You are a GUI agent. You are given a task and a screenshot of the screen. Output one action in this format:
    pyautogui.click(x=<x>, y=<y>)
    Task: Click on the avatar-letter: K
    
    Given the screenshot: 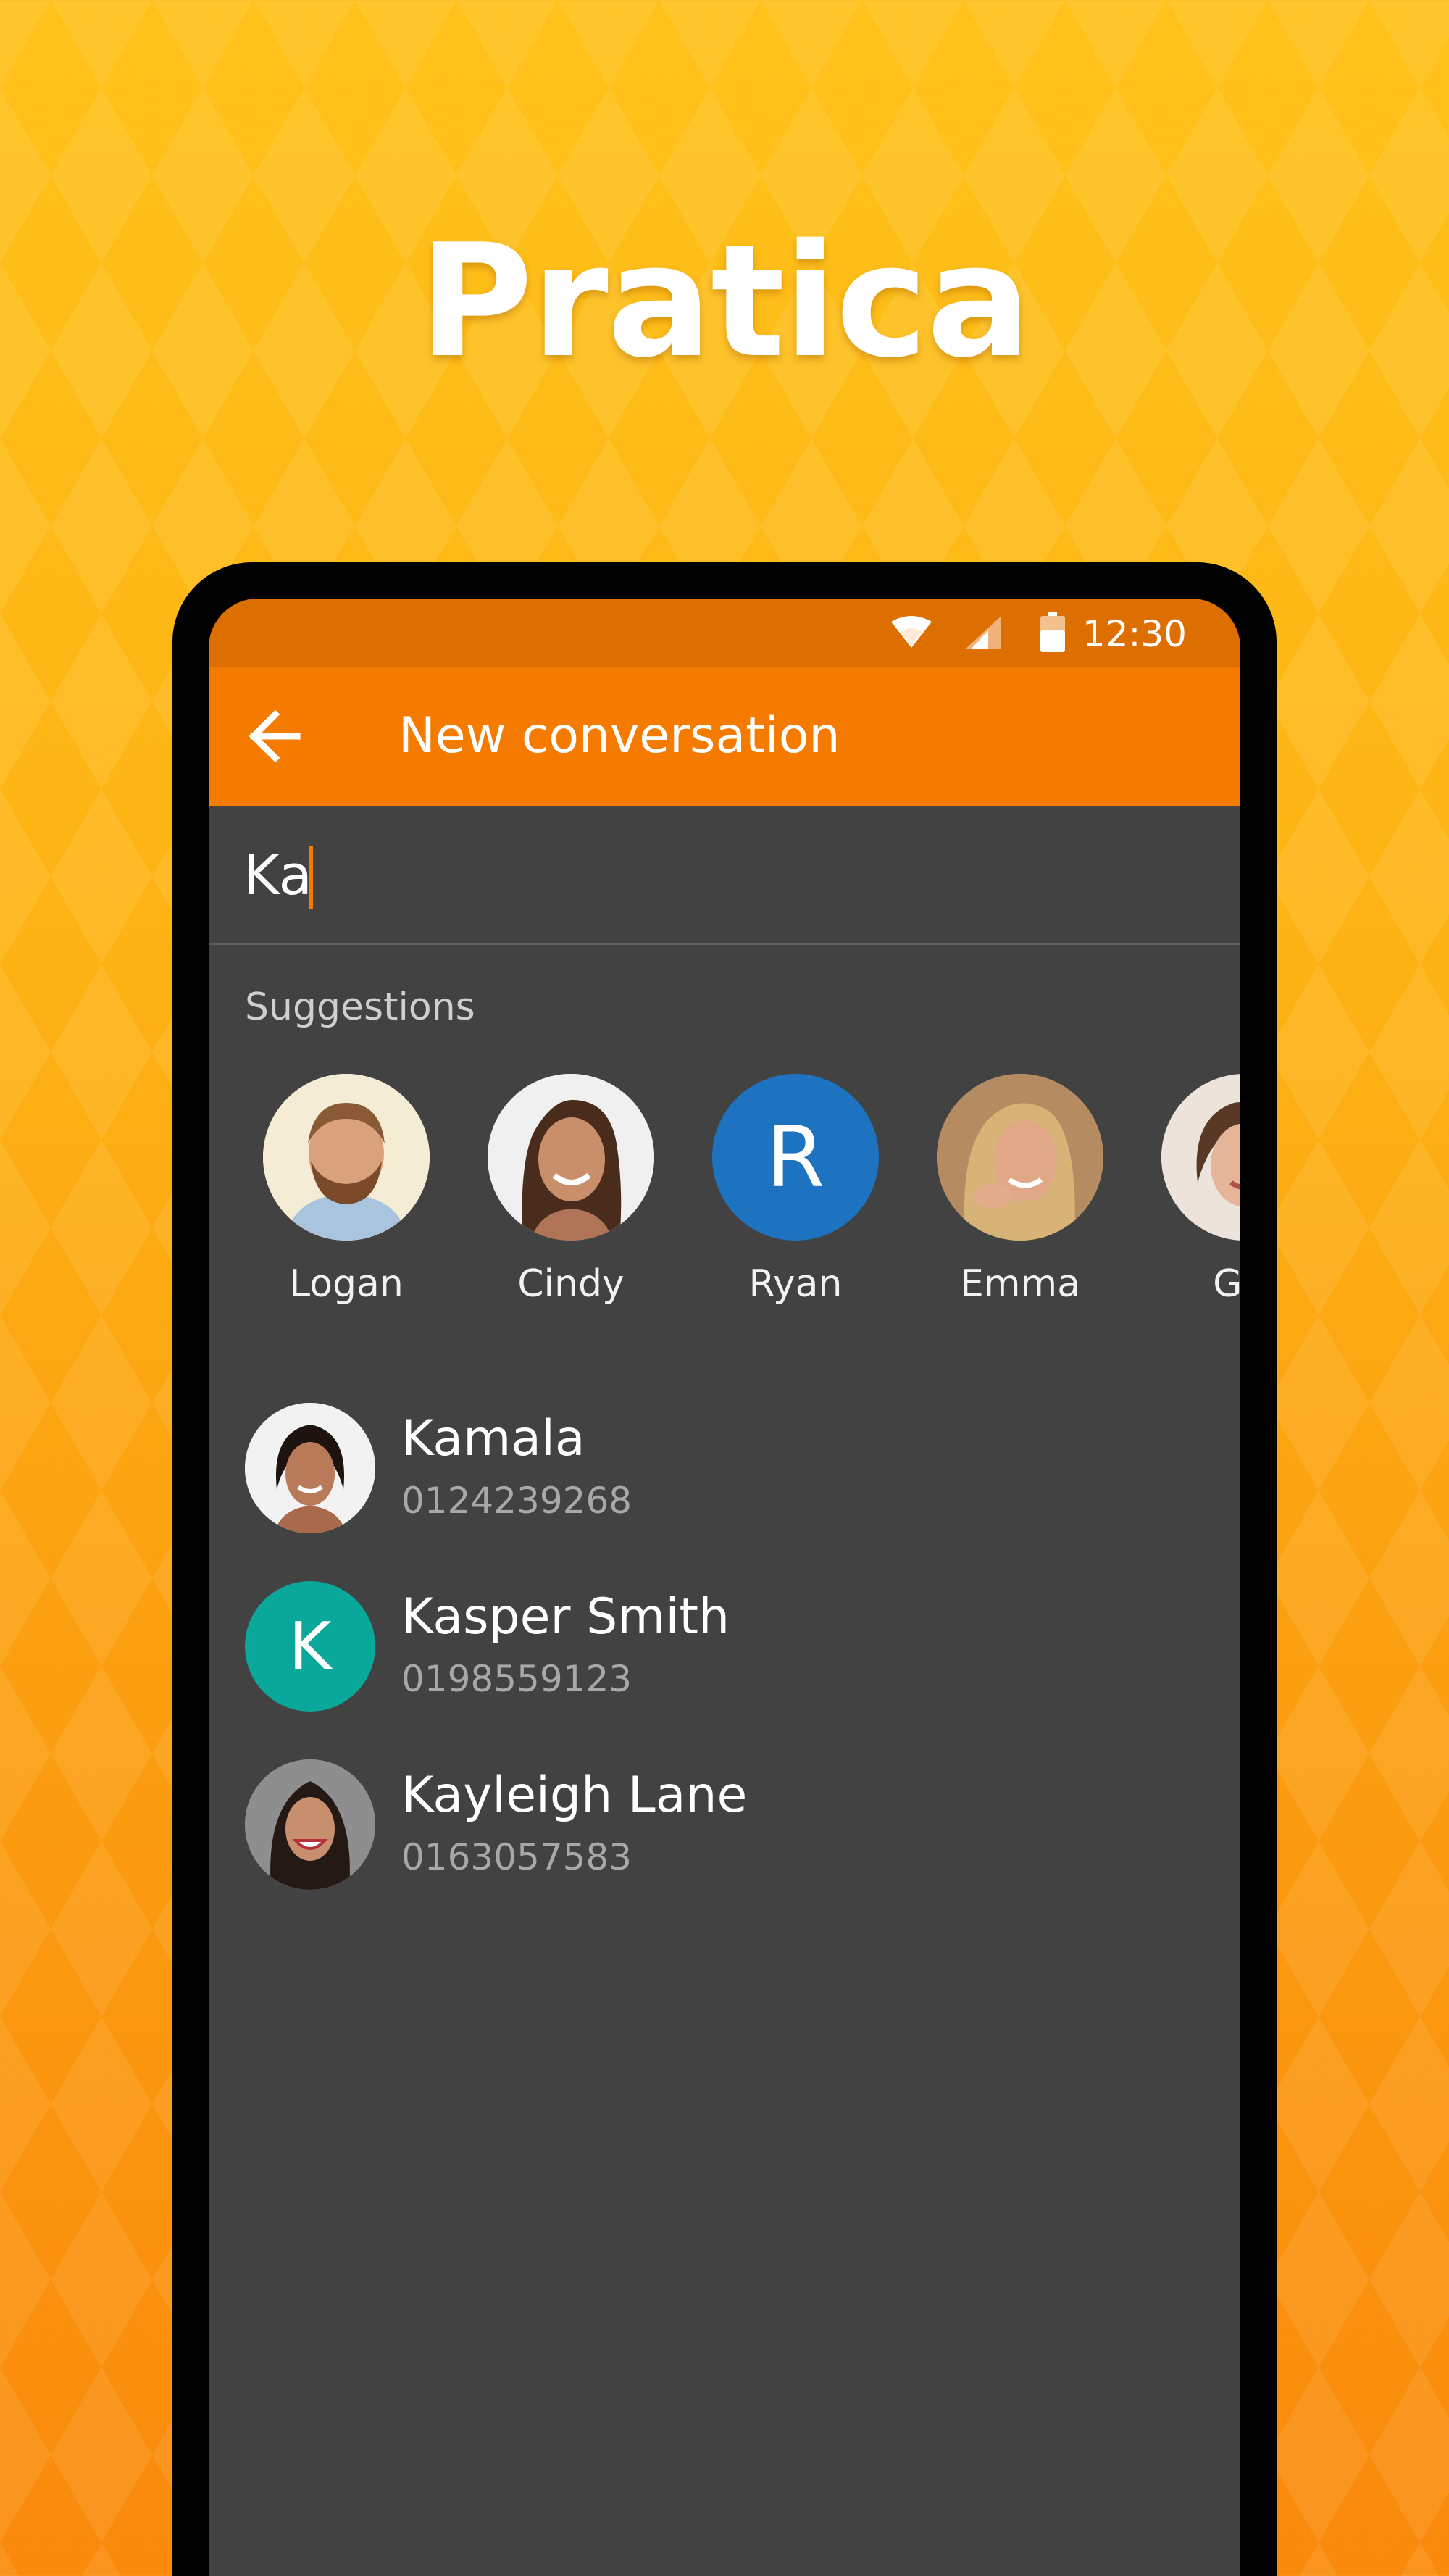 What is the action you would take?
    pyautogui.click(x=310, y=1646)
    